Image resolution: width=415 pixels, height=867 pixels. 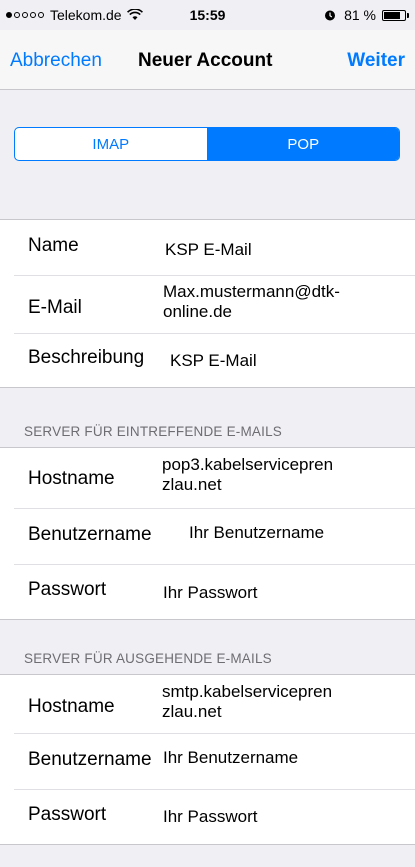 I want to click on incoming-hostname-line2: zlau.net, so click(x=192, y=484).